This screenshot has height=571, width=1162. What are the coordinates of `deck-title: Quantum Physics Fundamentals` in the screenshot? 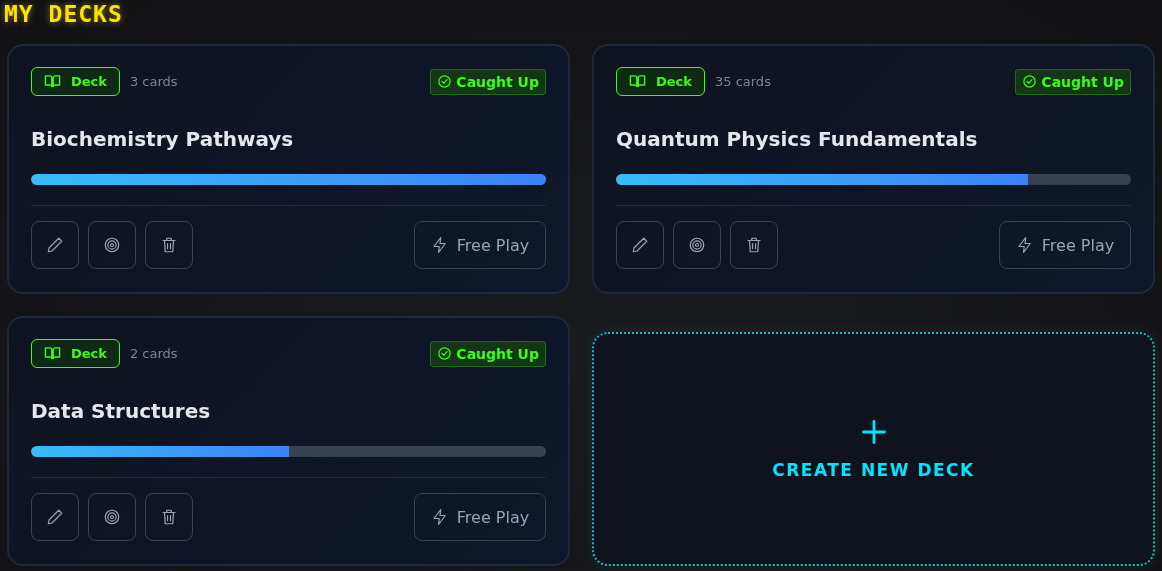 It's located at (797, 139).